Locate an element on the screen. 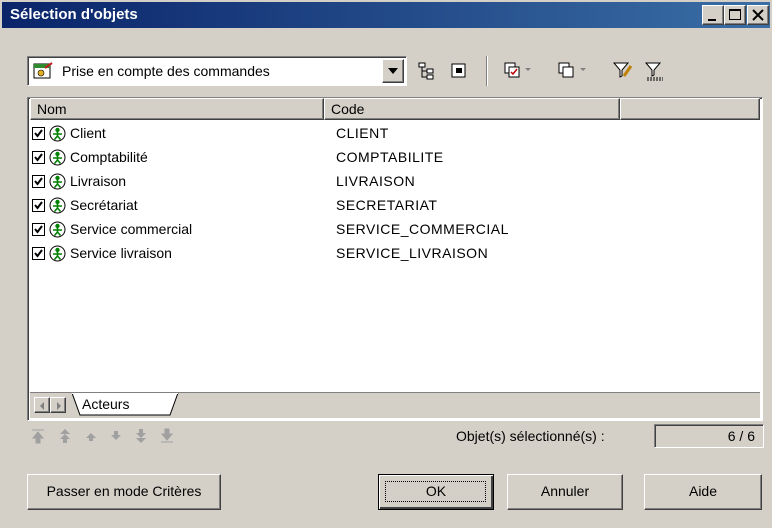 This screenshot has height=528, width=772. select-all-icon is located at coordinates (512, 70).